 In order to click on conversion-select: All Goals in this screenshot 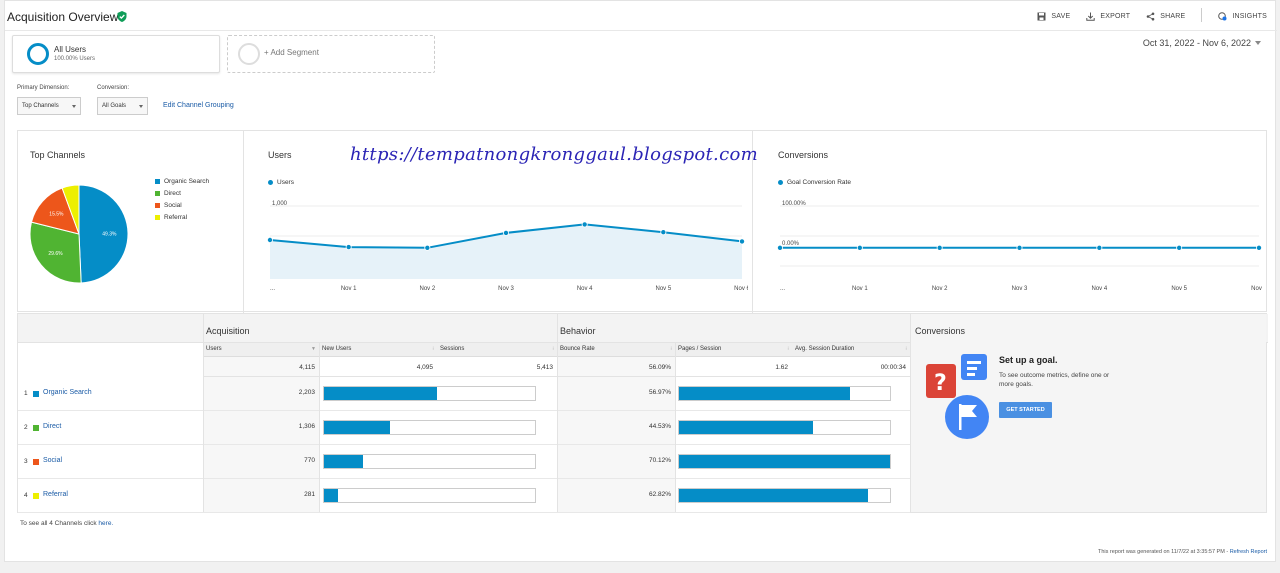, I will do `click(122, 106)`.